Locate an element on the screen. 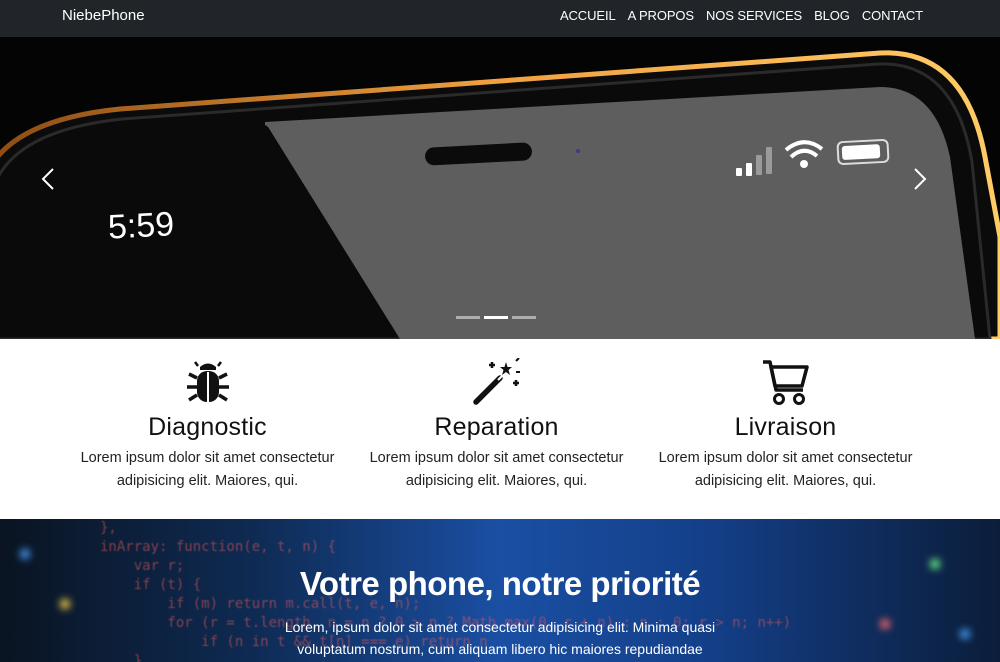 The height and width of the screenshot is (662, 1000). feature-title: Diagnostic is located at coordinates (207, 427).